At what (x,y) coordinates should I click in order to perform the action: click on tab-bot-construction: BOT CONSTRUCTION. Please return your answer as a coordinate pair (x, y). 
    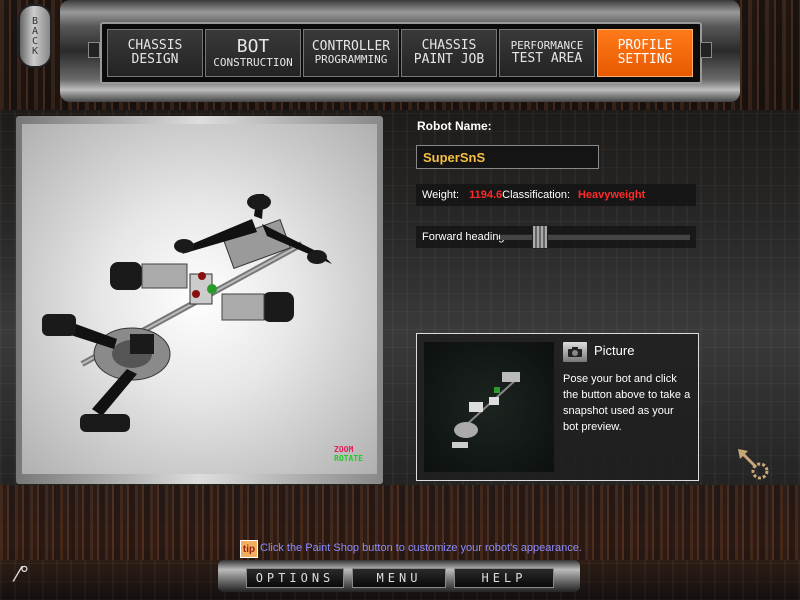
    Looking at the image, I should click on (253, 53).